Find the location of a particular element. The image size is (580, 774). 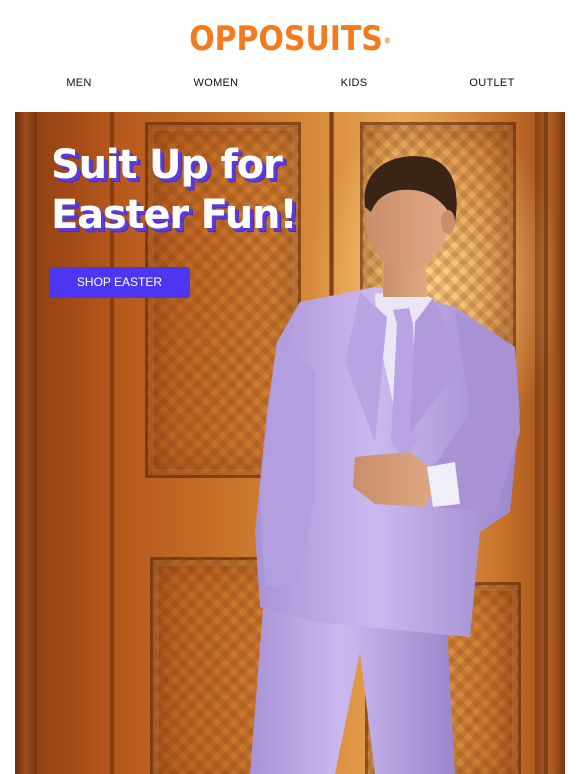

email-header: OPPOSUITS® MEN WOMEN KIDS OUTLET is located at coordinates (290, 56).